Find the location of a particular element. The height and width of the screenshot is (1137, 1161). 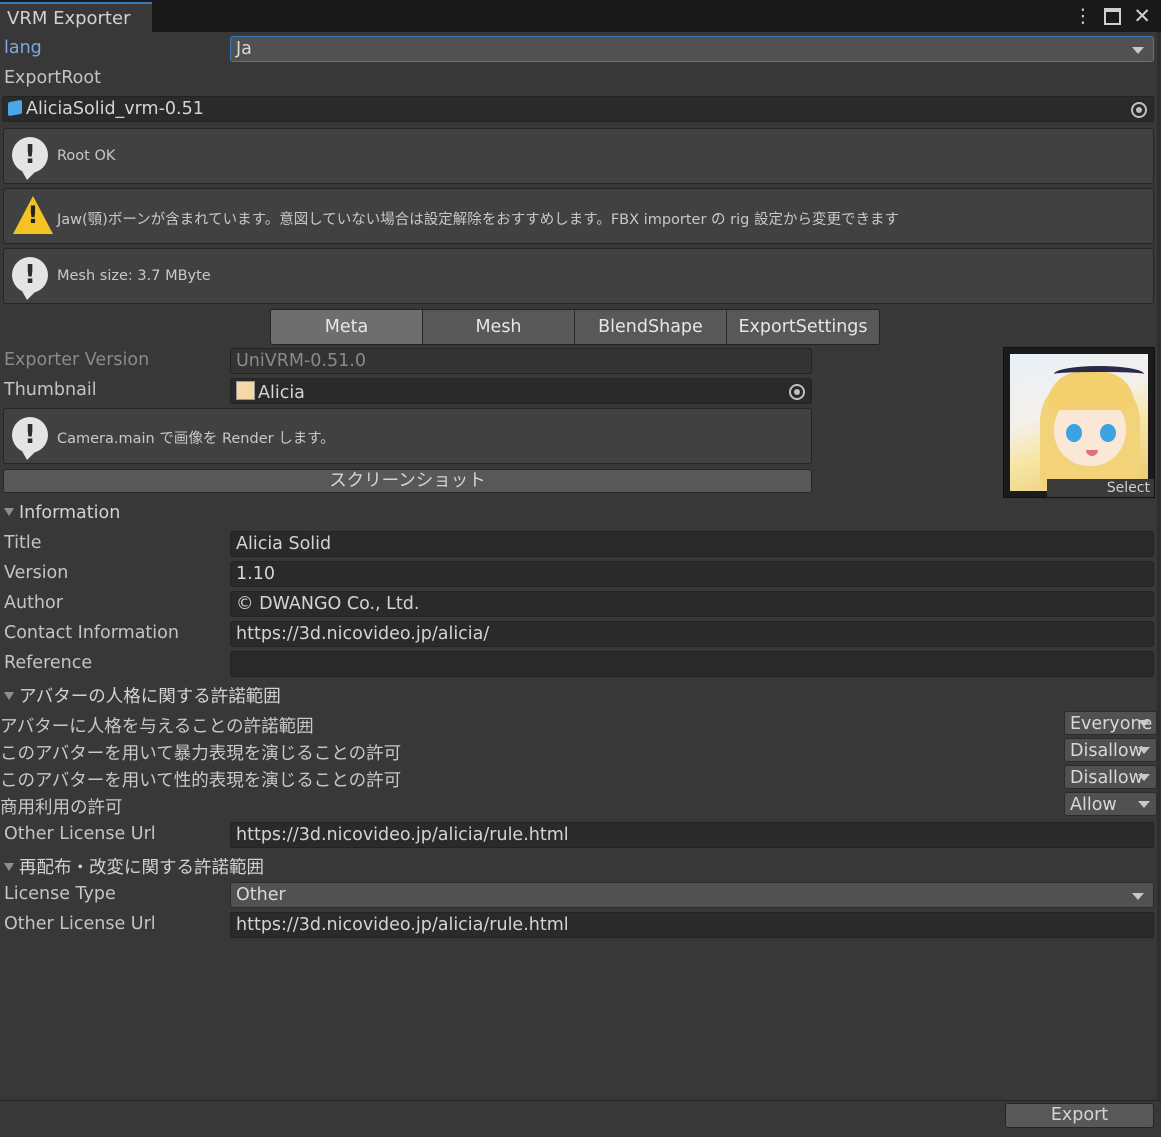

helpbox-mesh-size: ! Mesh size: 3.7 MByte is located at coordinates (578, 276).